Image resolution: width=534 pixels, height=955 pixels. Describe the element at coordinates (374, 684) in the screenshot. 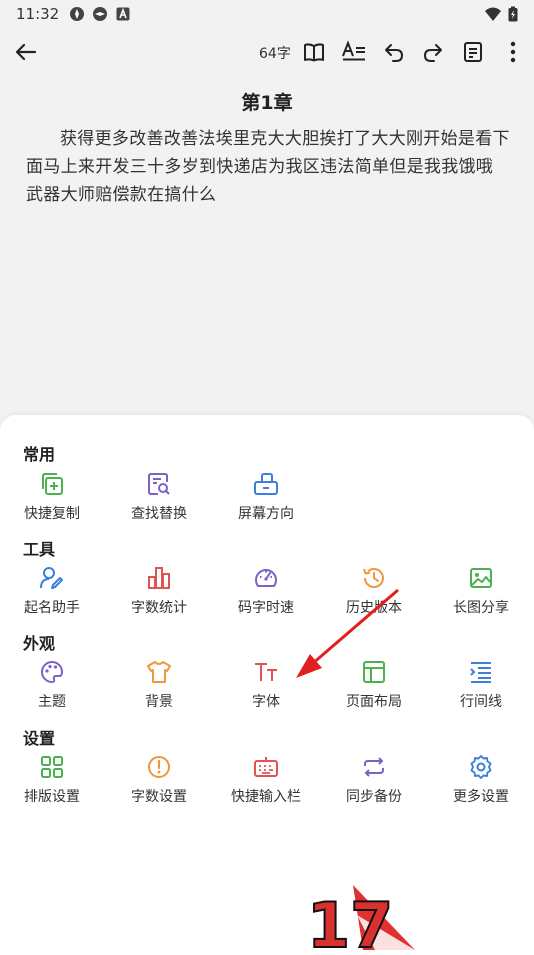

I see `page-layout-button: 页面布局` at that location.